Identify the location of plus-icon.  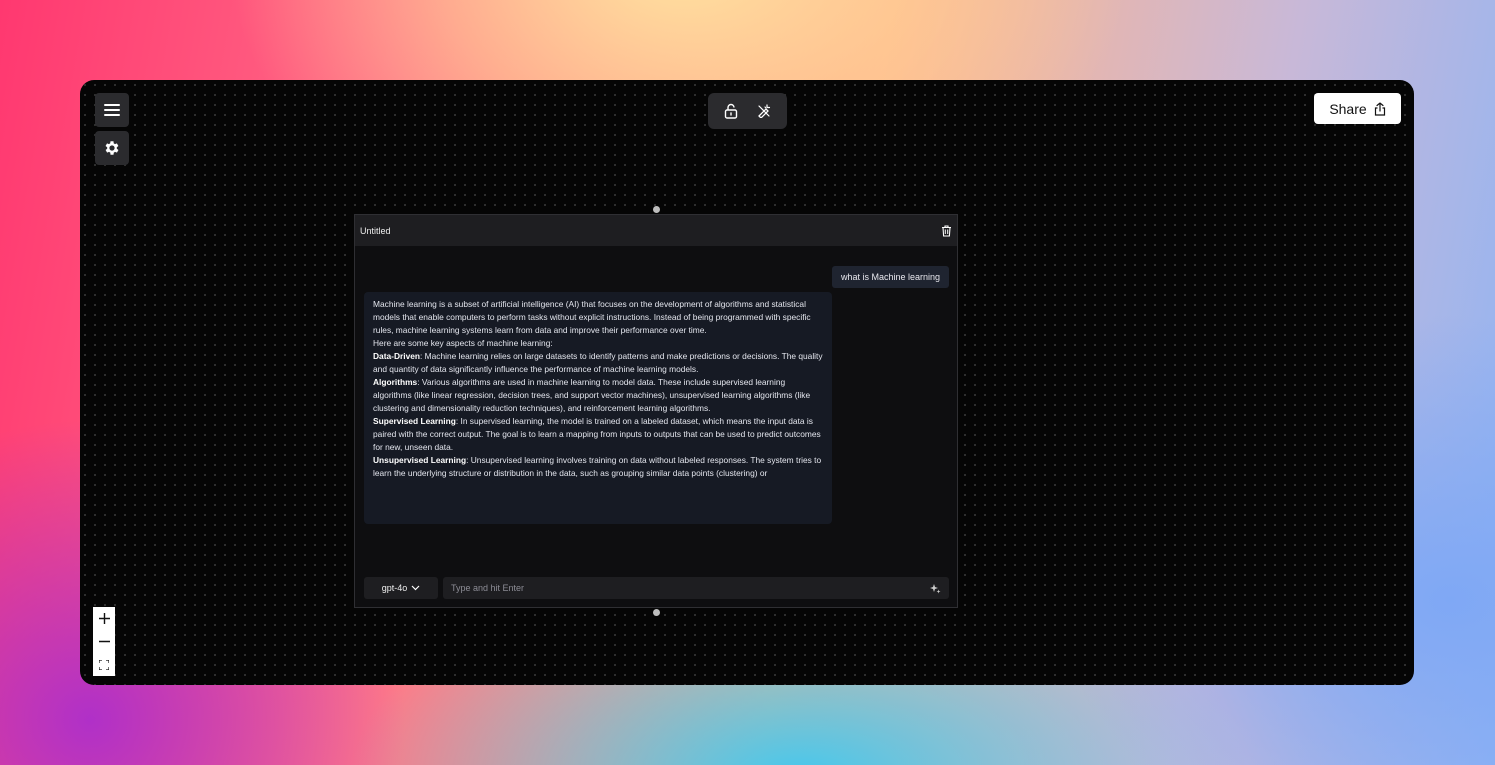
(104, 618).